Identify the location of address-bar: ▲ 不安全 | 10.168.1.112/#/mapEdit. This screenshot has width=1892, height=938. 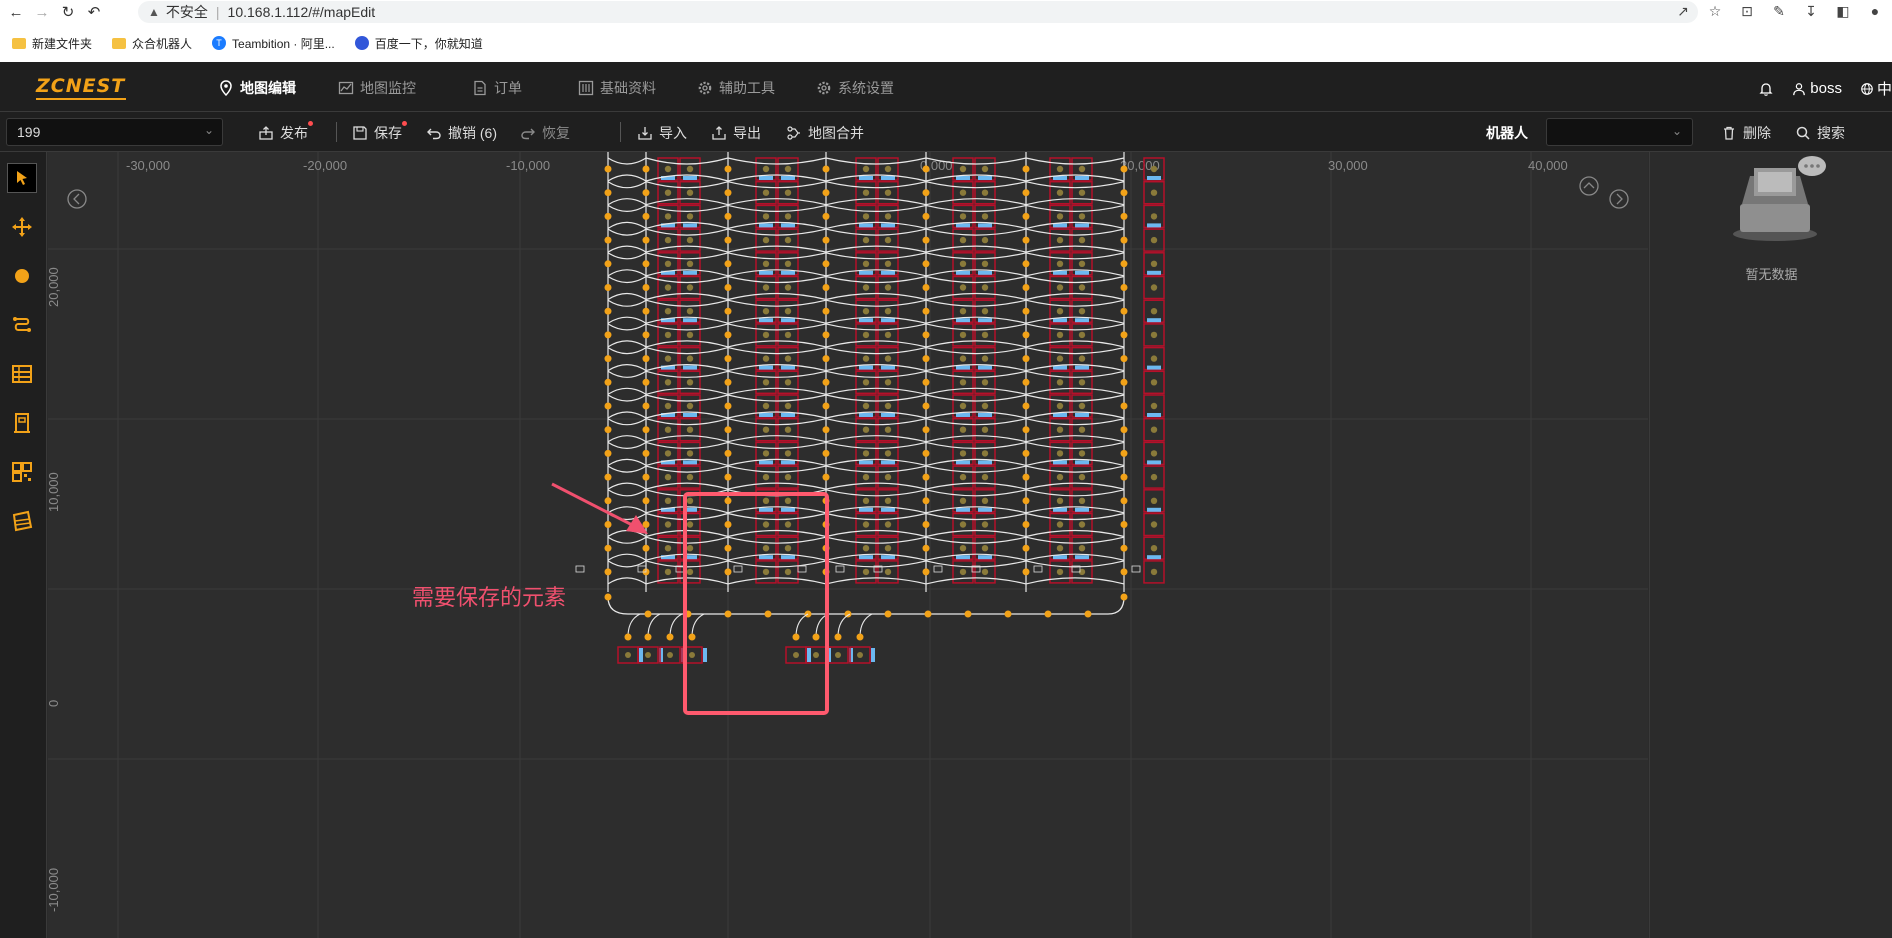
(918, 12).